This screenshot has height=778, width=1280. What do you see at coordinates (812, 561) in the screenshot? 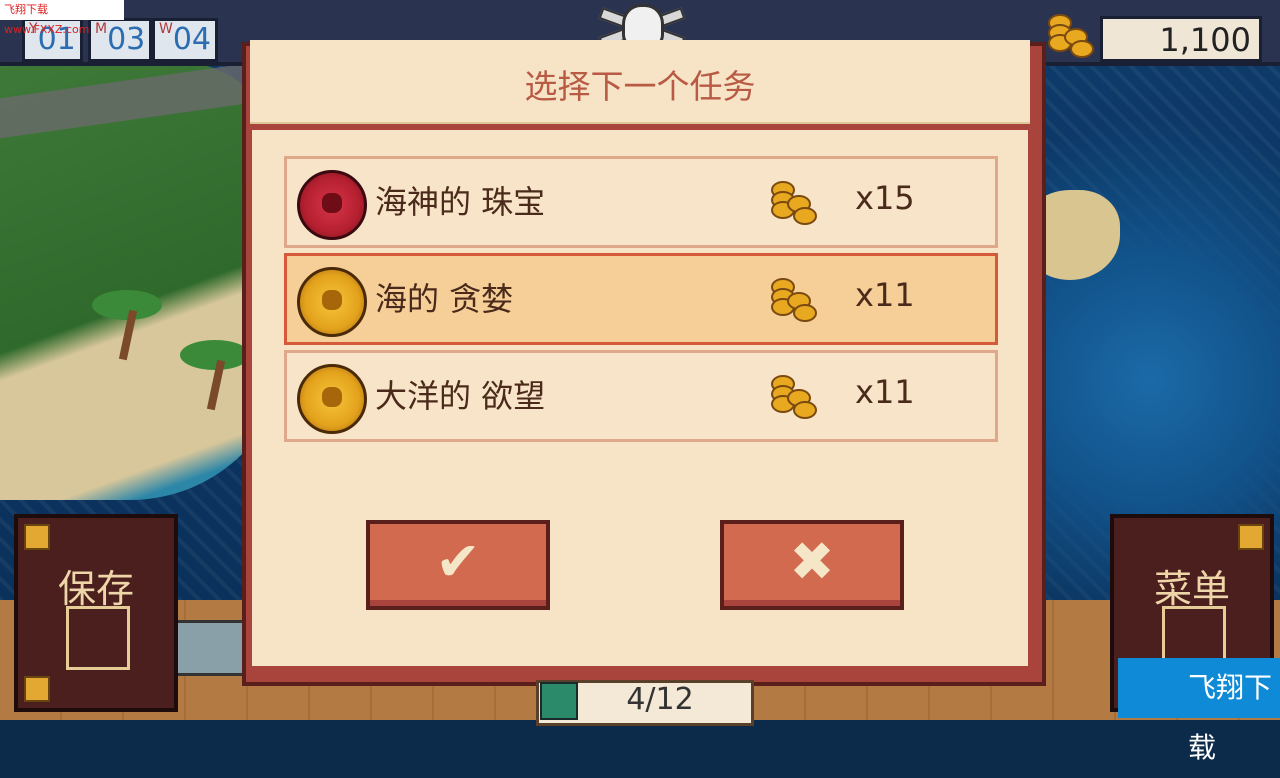
I see `cross-icon: ✖` at bounding box center [812, 561].